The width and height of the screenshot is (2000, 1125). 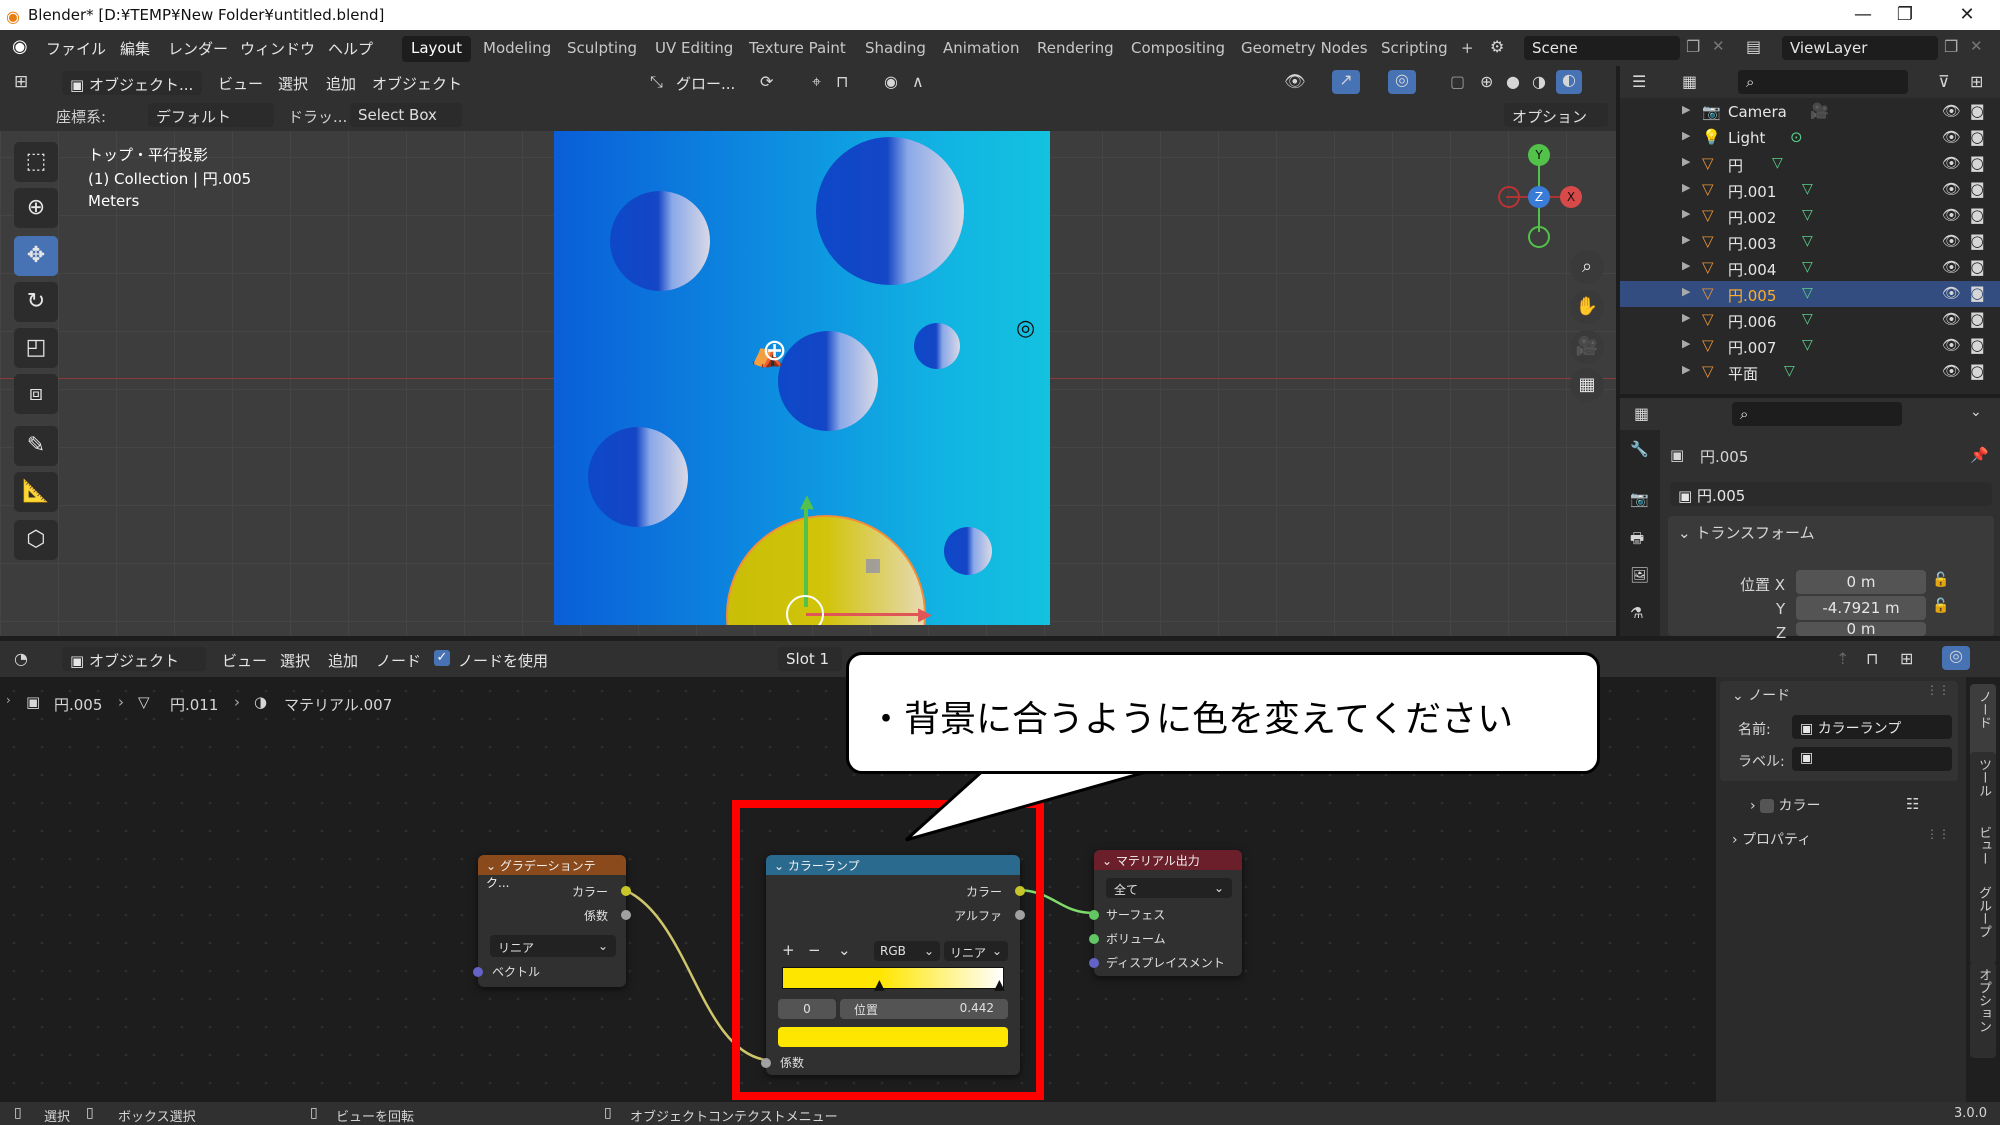 What do you see at coordinates (1032, 801) in the screenshot?
I see `callout-tail` at bounding box center [1032, 801].